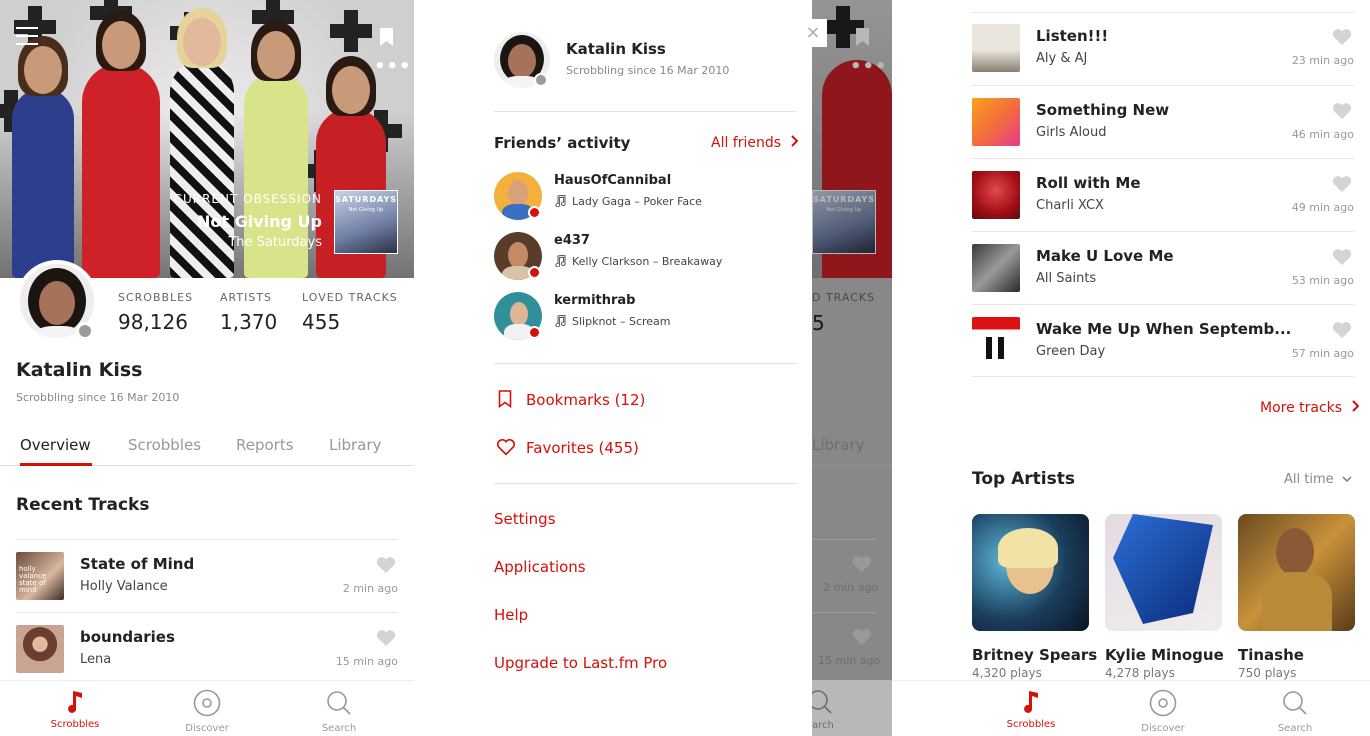 The image size is (1370, 736). What do you see at coordinates (207, 648) in the screenshot?
I see `track-row: boundaries Lena 15 min ago` at bounding box center [207, 648].